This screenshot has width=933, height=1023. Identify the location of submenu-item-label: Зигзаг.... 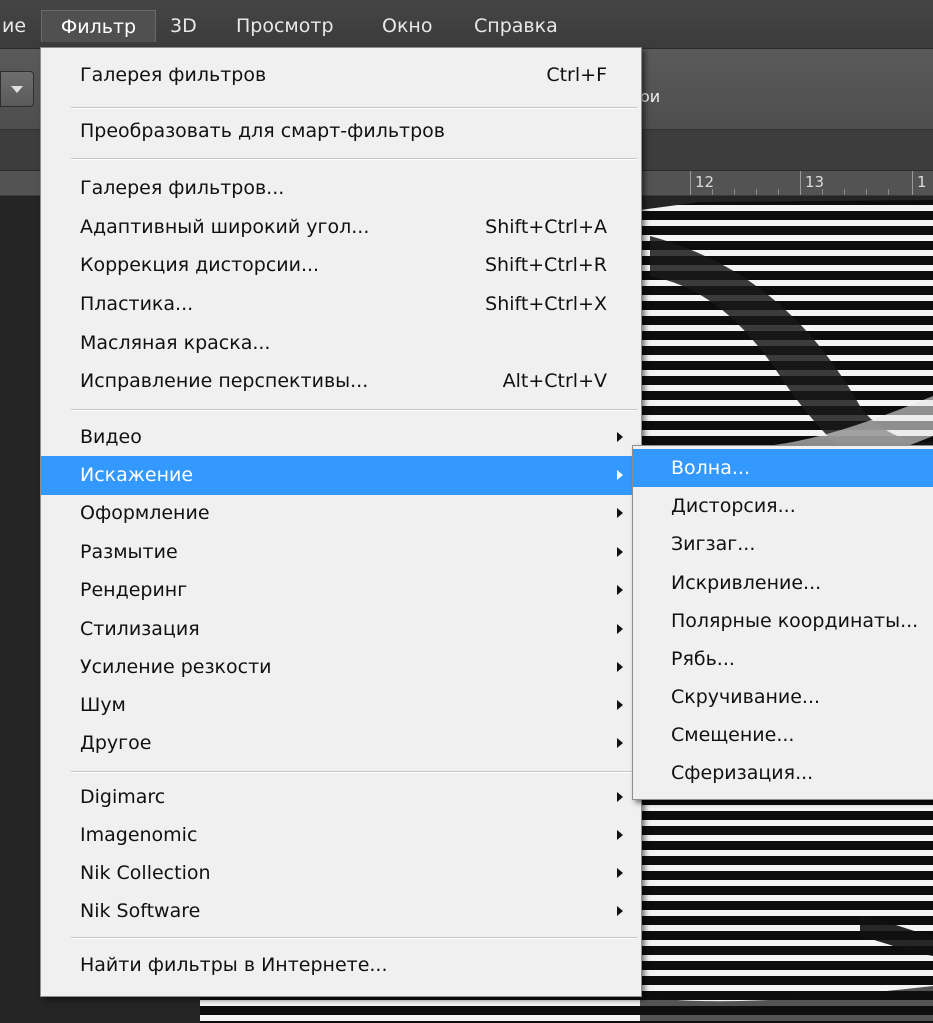
(713, 544).